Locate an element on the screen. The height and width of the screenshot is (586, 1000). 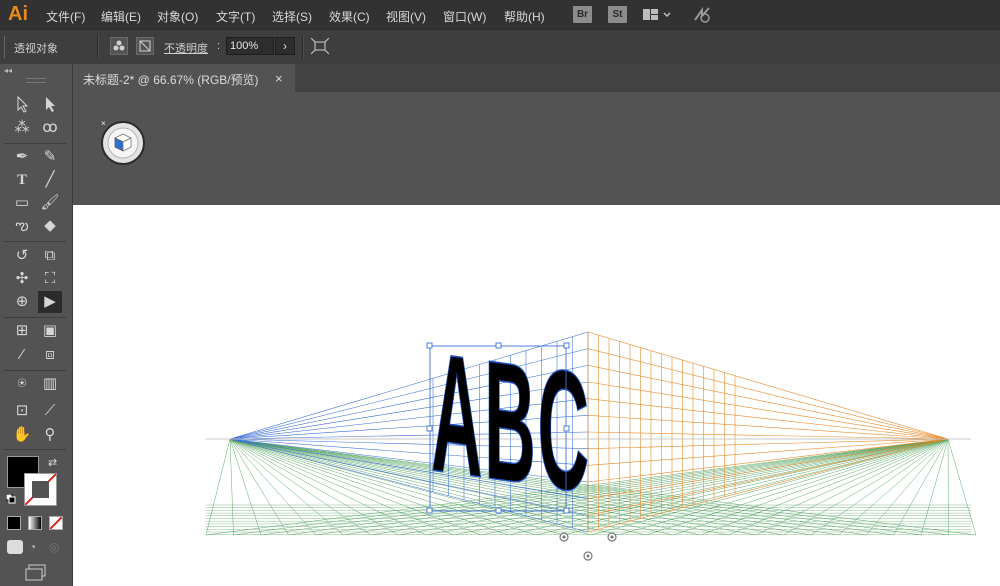
collapse-panel-icon: ◂◂ is located at coordinates (8, 70).